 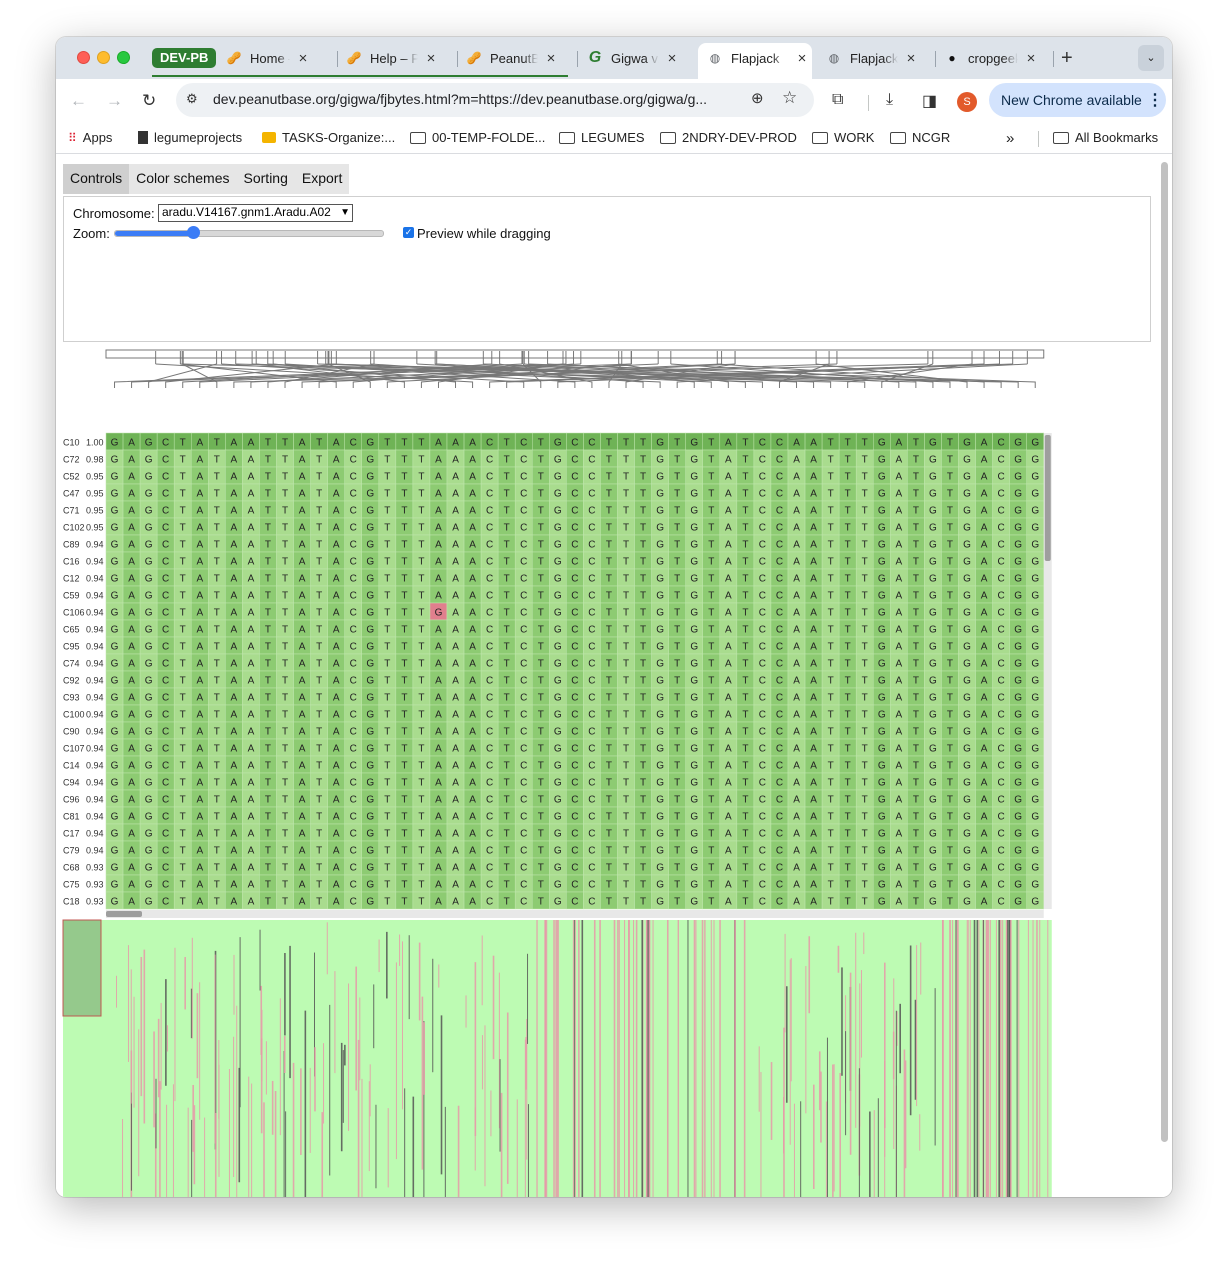 I want to click on tab-separator, so click(x=337, y=59).